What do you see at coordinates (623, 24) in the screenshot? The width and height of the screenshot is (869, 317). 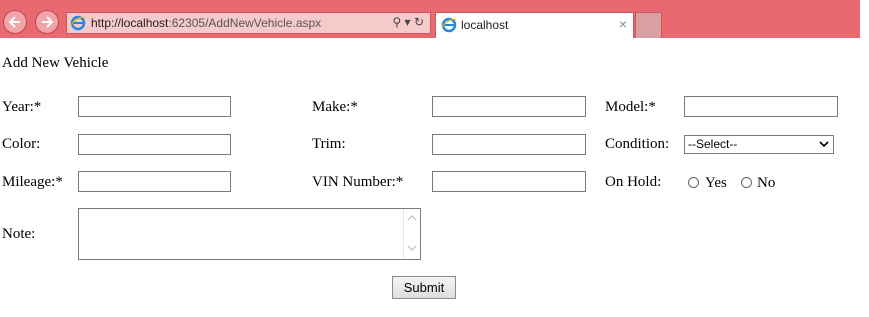 I see `close-icon: ×` at bounding box center [623, 24].